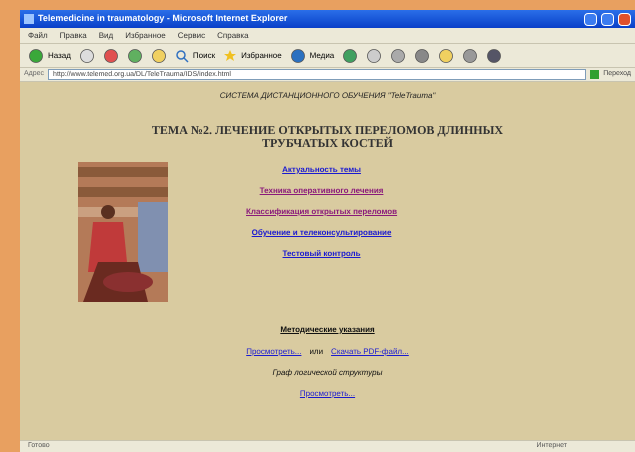 The width and height of the screenshot is (635, 452). What do you see at coordinates (327, 330) in the screenshot?
I see `guide-title: Методические указания` at bounding box center [327, 330].